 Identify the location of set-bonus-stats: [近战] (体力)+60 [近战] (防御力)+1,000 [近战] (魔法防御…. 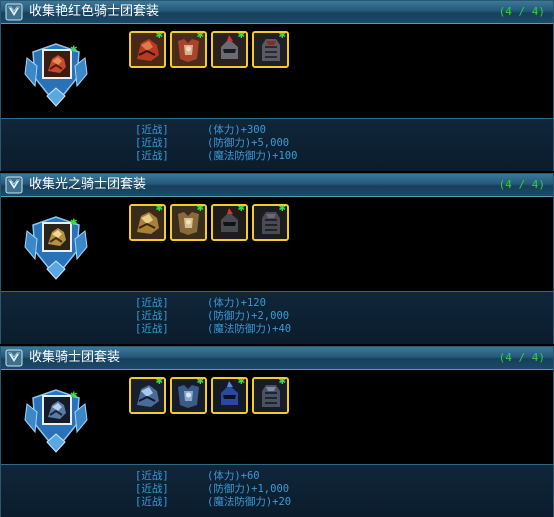
(277, 490).